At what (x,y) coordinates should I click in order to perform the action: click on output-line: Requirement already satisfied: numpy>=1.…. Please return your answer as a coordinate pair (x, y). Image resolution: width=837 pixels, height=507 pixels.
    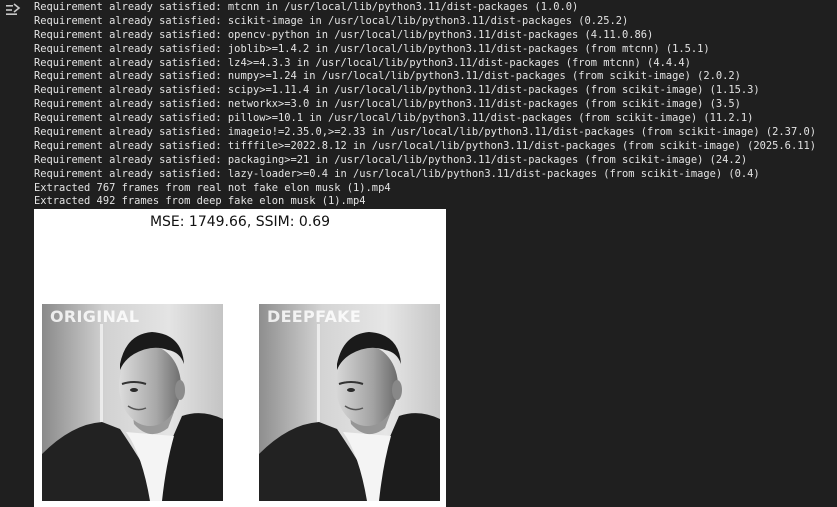
    Looking at the image, I should click on (387, 76).